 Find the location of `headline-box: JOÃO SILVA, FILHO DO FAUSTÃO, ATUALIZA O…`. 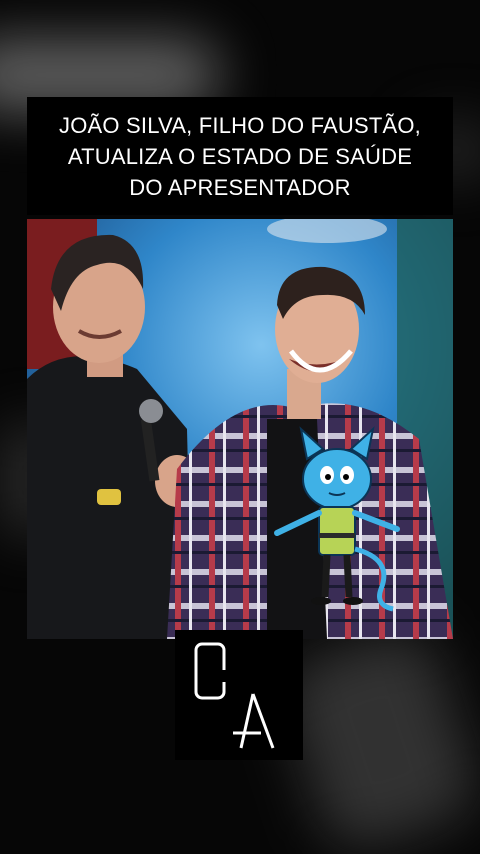

headline-box: JOÃO SILVA, FILHO DO FAUSTÃO, ATUALIZA O… is located at coordinates (240, 156).